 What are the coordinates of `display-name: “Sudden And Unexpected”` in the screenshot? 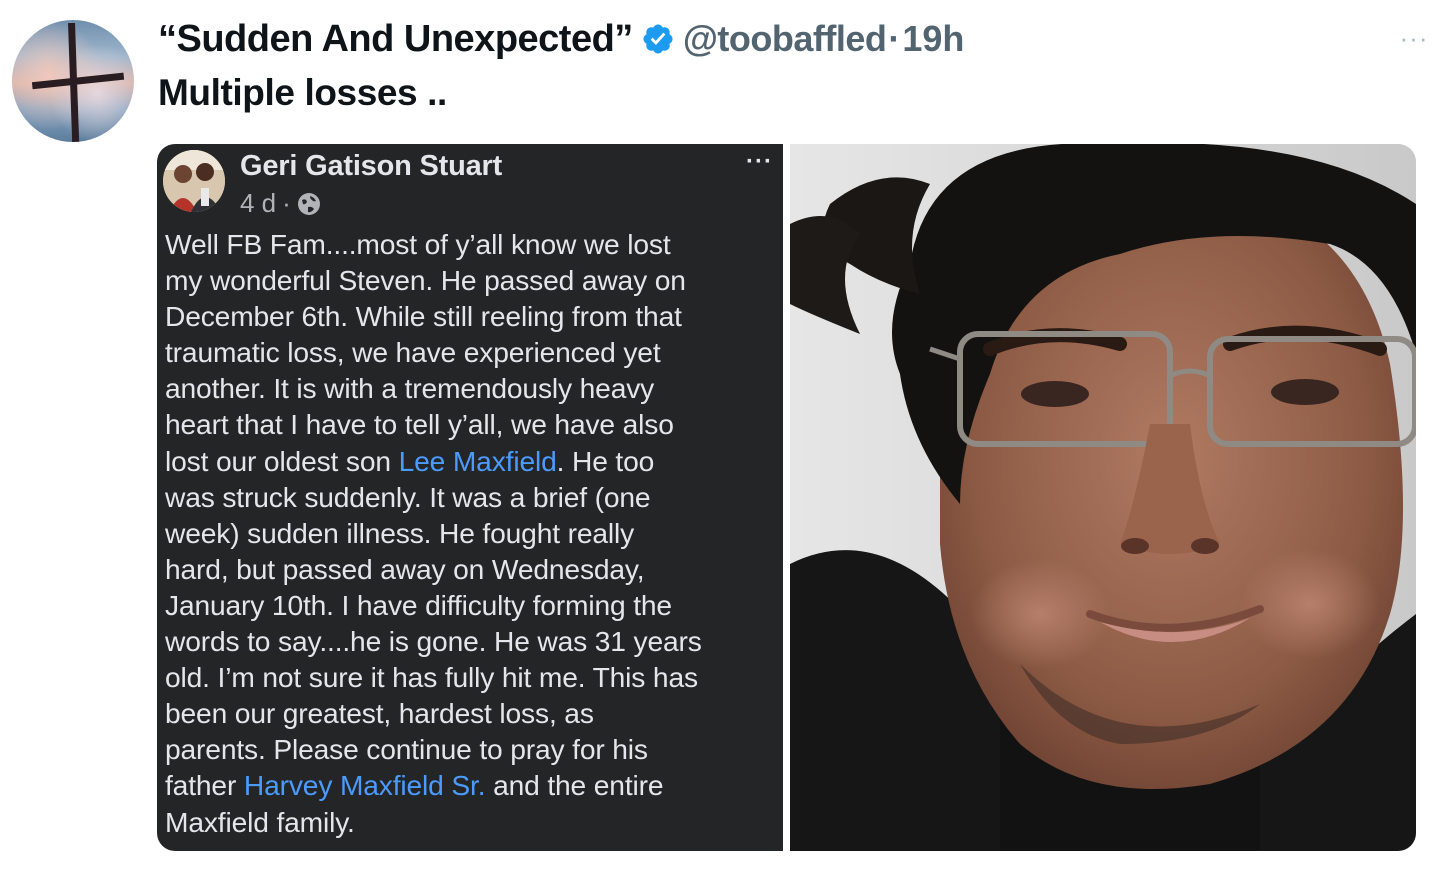 It's located at (395, 39).